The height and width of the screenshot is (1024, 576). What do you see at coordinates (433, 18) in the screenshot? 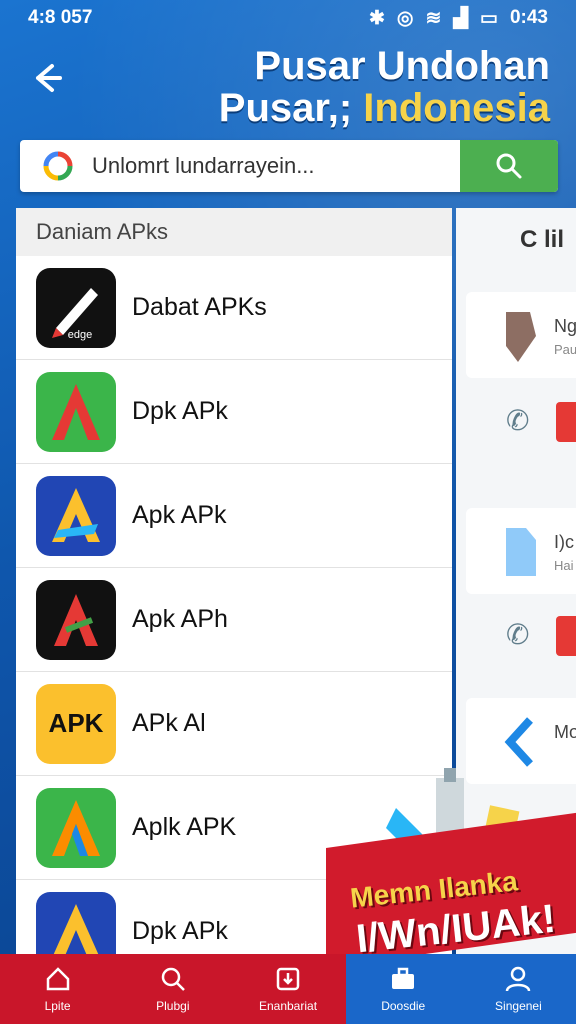
I see `wifi-icon: ≋` at bounding box center [433, 18].